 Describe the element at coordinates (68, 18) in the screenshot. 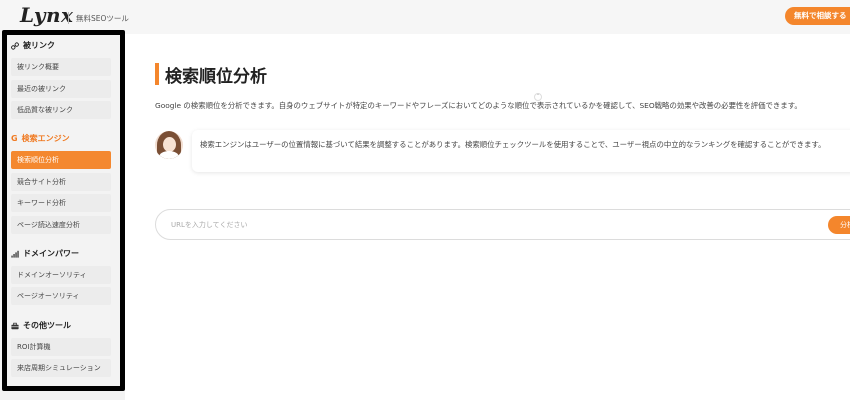

I see `logo-divider` at that location.